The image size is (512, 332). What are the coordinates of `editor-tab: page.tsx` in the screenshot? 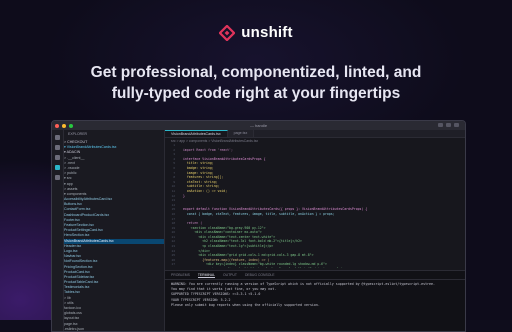 It's located at (241, 133).